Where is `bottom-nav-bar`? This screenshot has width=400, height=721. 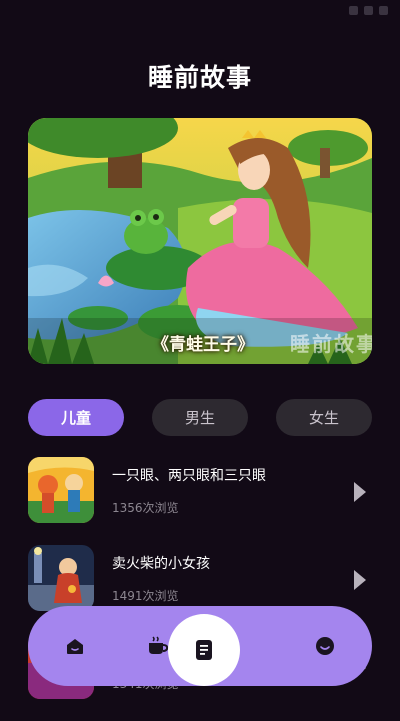 bottom-nav-bar is located at coordinates (200, 646).